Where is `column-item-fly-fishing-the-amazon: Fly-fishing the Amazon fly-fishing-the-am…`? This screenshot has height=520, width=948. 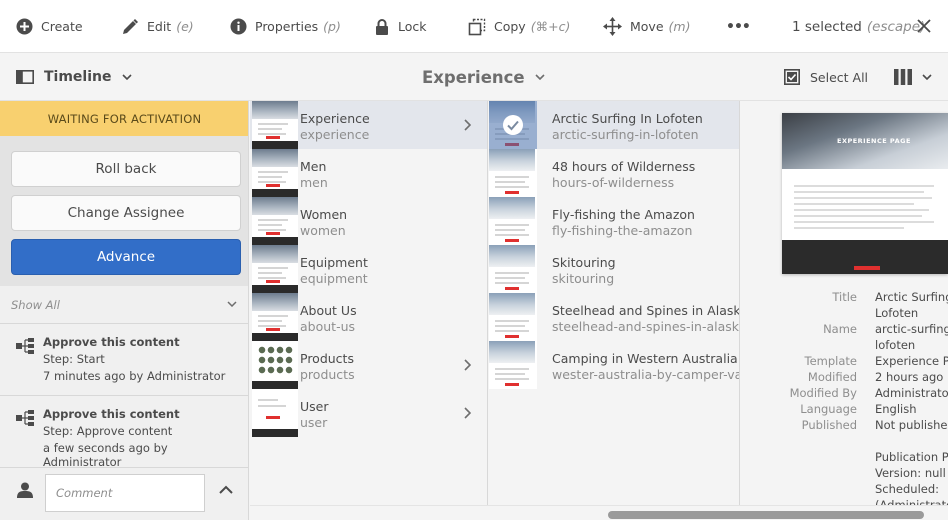
column-item-fly-fishing-the-amazon: Fly-fishing the Amazon fly-fishing-the-am… is located at coordinates (614, 221).